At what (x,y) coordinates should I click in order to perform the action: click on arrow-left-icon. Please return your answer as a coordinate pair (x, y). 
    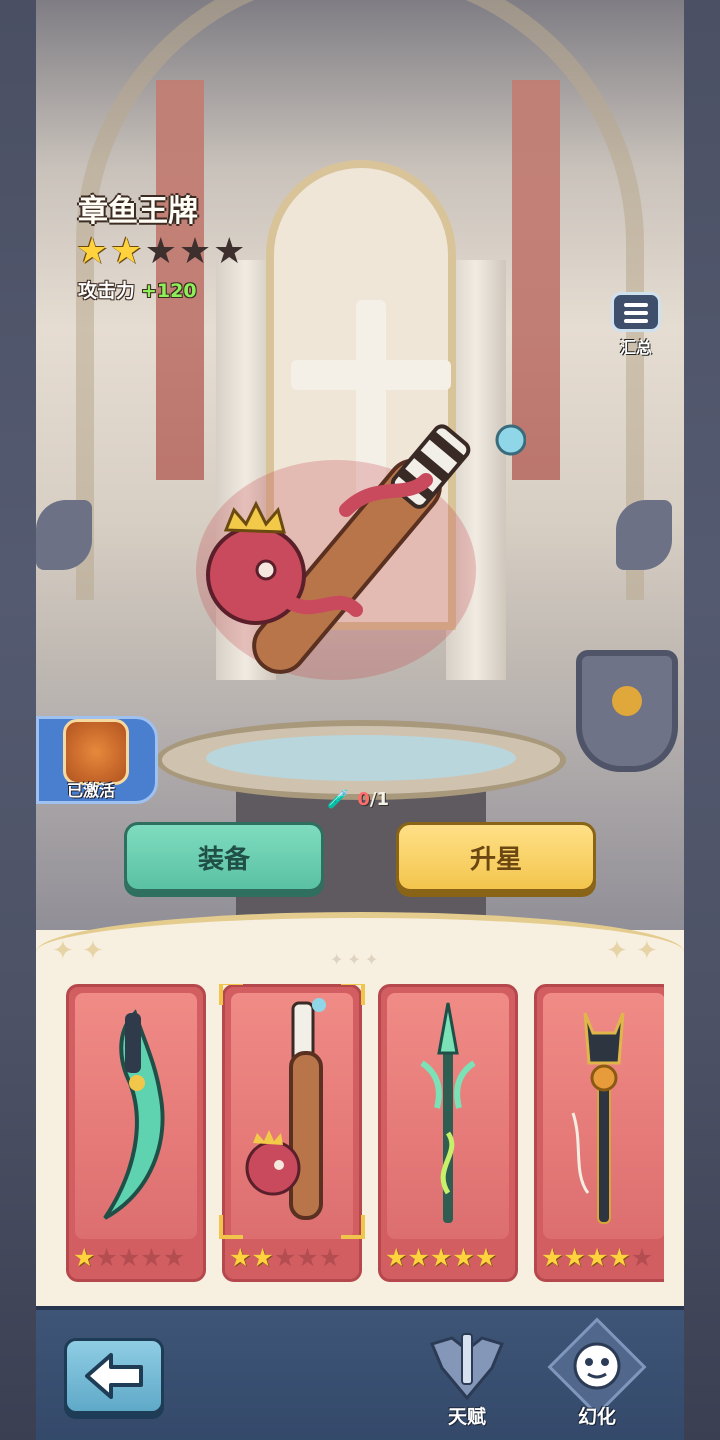
    Looking at the image, I should click on (114, 1376).